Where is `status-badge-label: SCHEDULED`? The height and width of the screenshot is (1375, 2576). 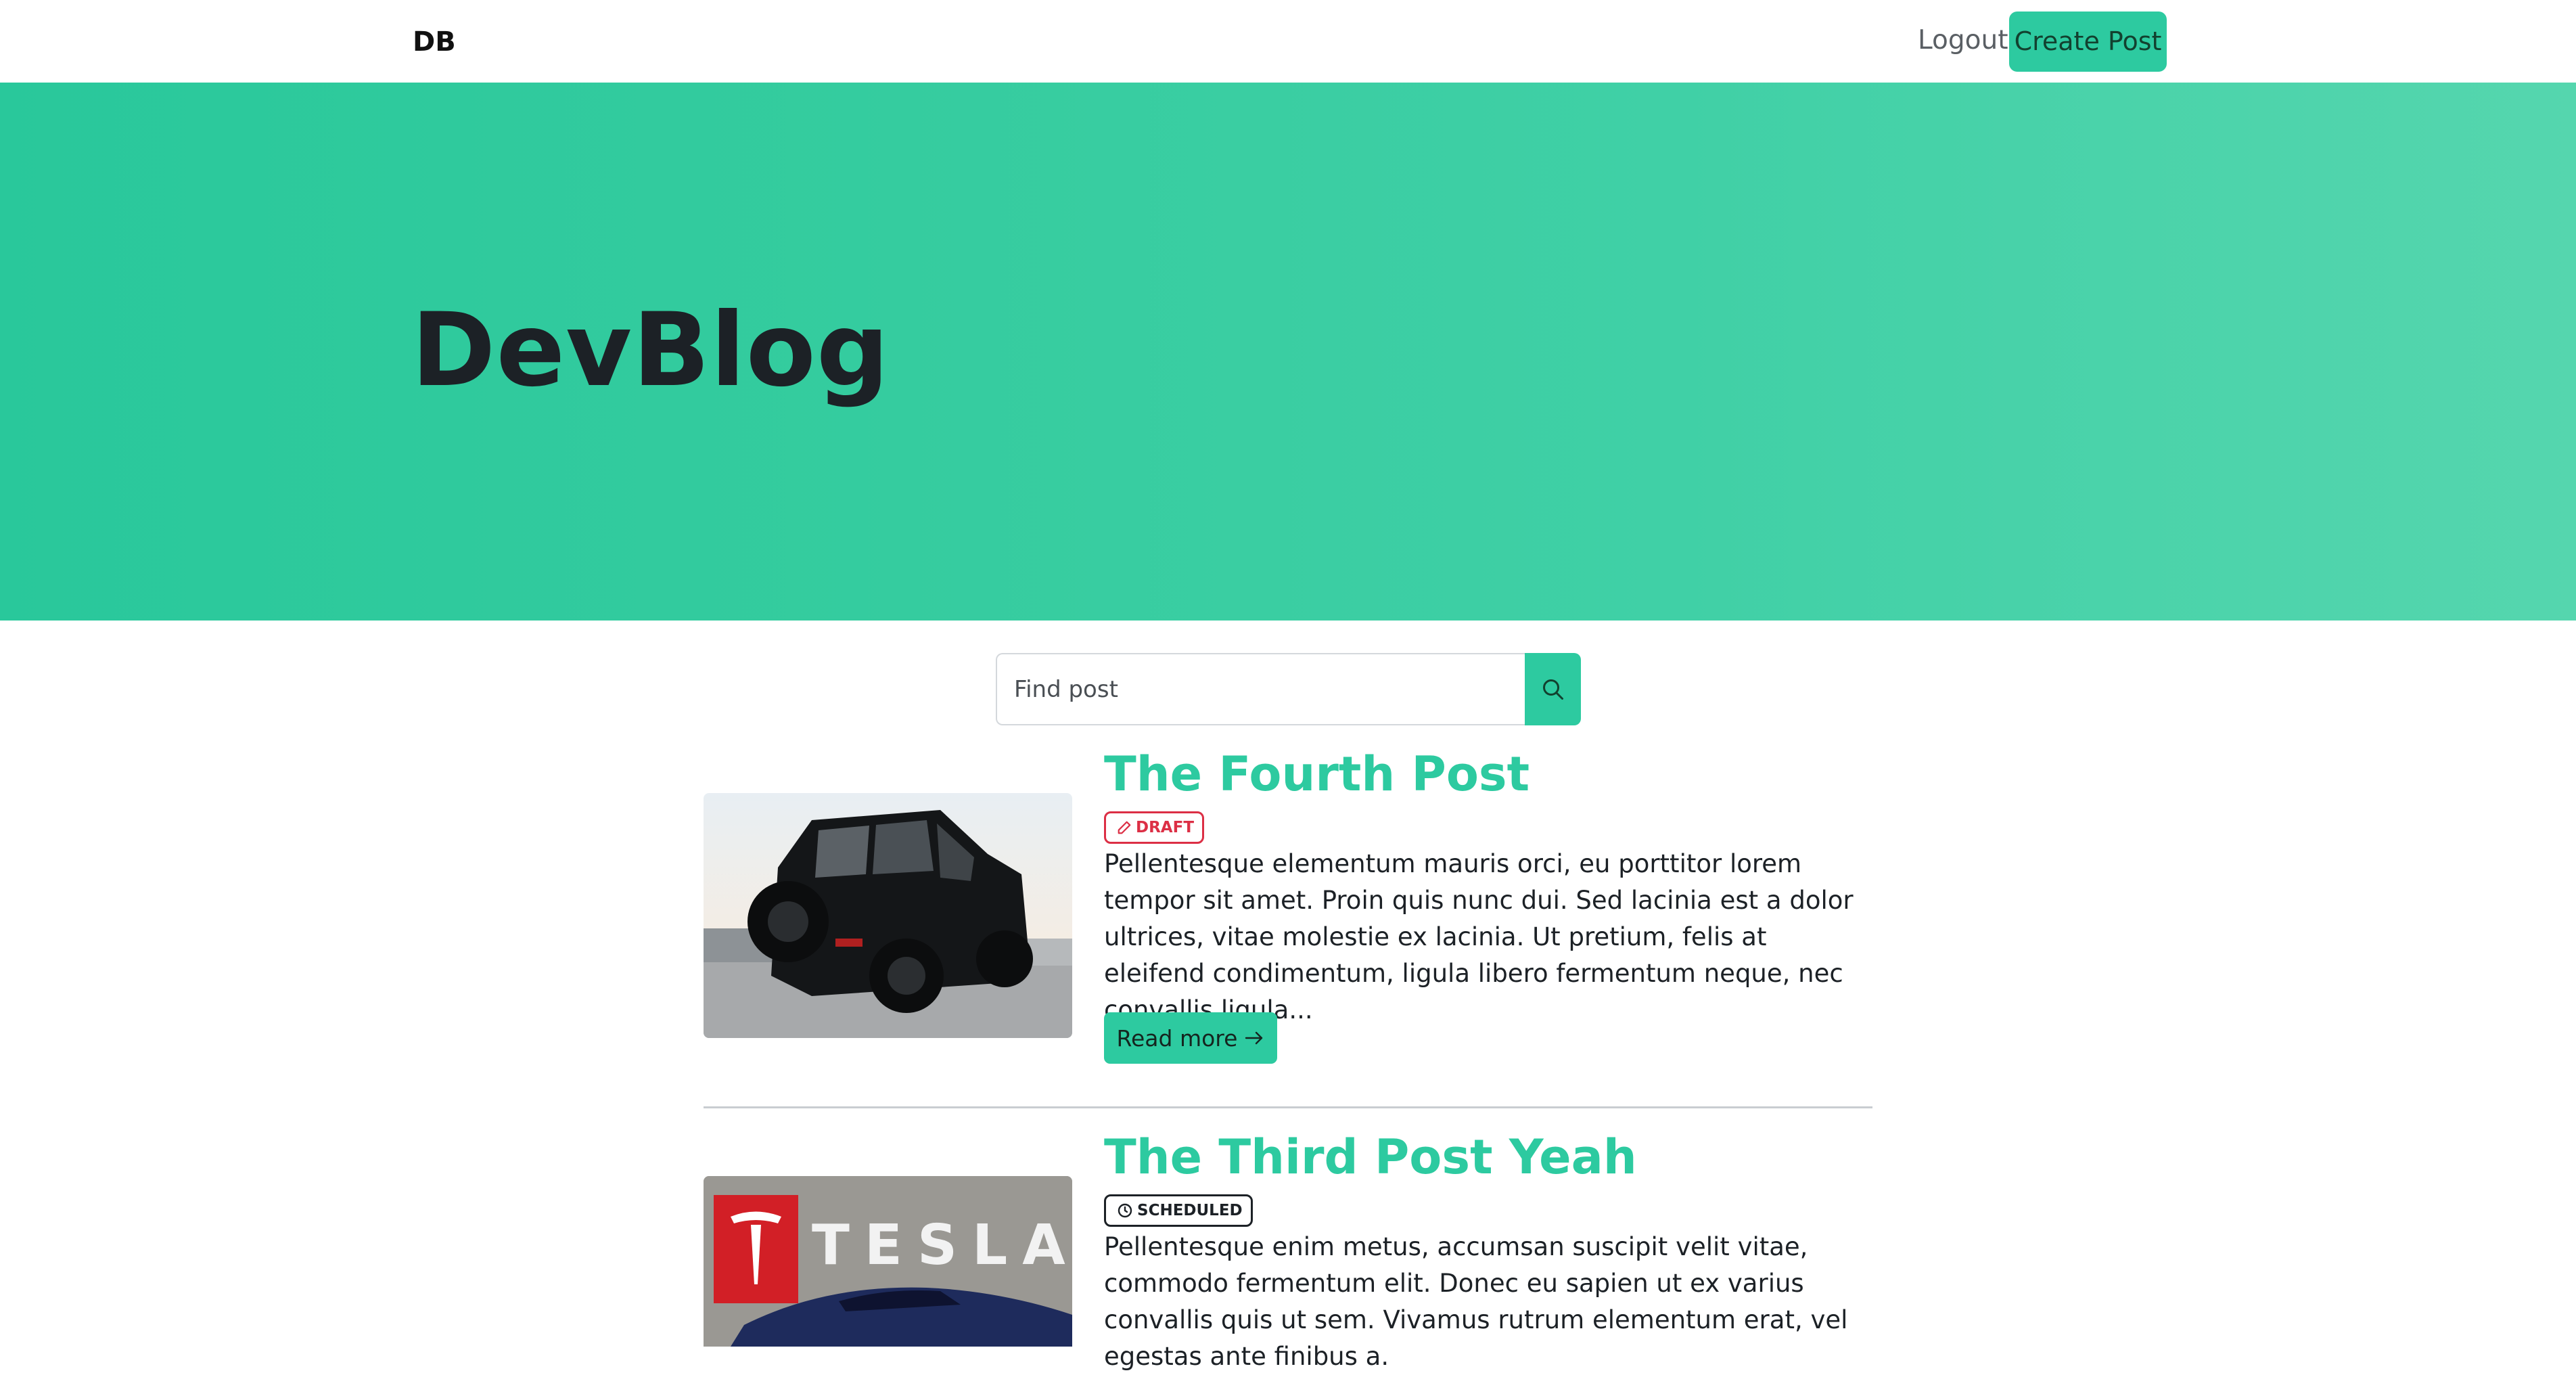 status-badge-label: SCHEDULED is located at coordinates (1190, 1211).